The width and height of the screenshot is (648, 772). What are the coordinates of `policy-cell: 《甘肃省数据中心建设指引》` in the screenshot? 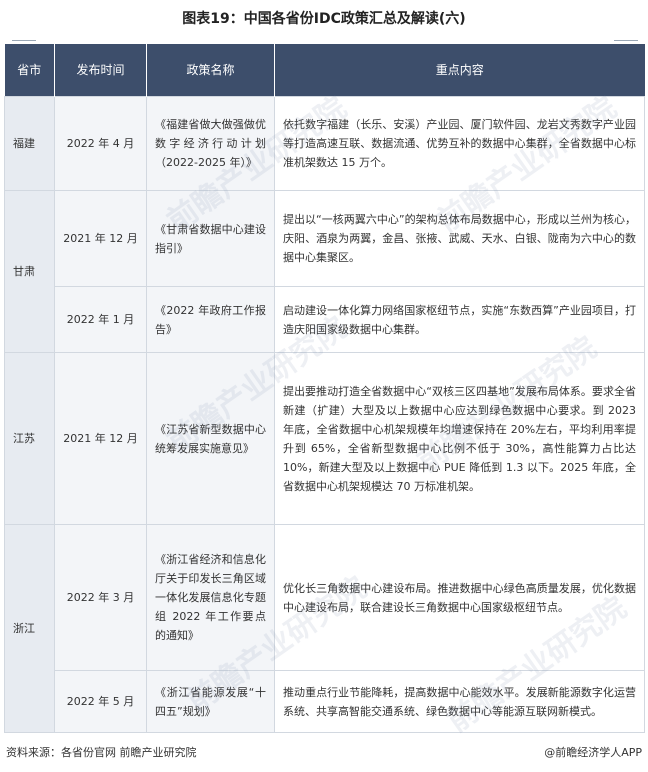 It's located at (210, 238).